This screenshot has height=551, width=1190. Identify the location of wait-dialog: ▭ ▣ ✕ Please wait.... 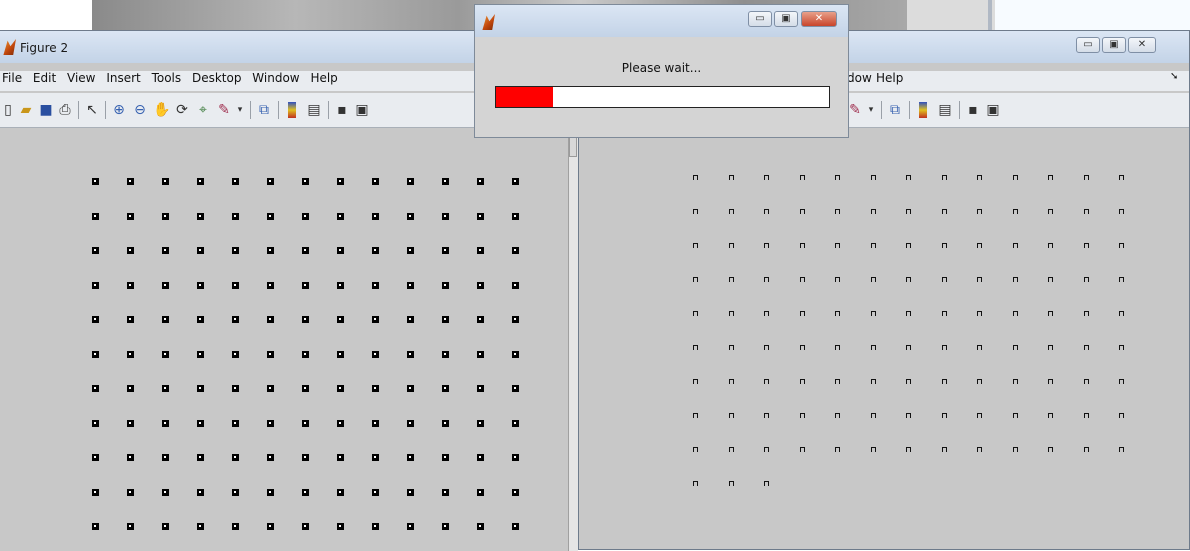
(661, 71).